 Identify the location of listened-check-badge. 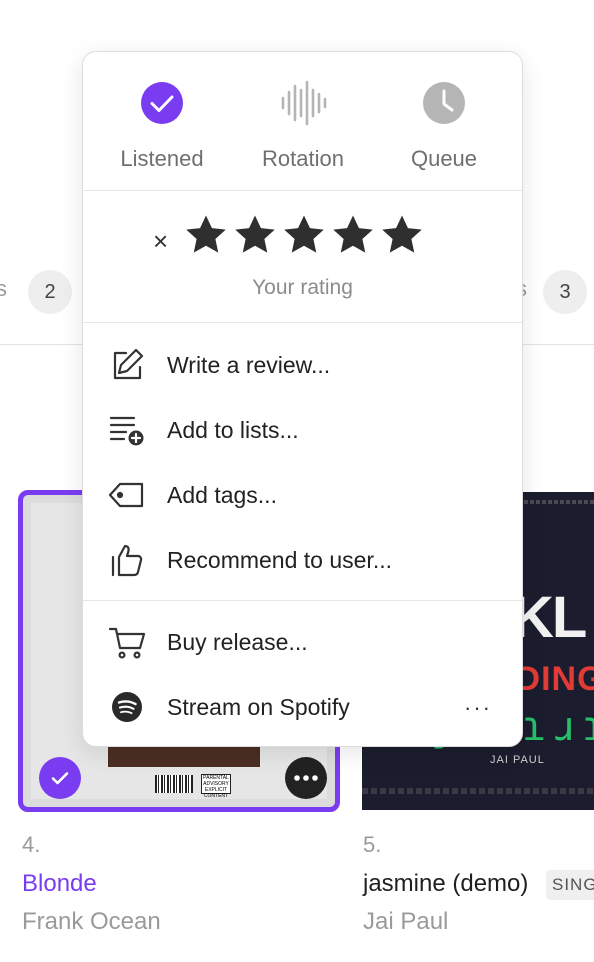
(60, 778).